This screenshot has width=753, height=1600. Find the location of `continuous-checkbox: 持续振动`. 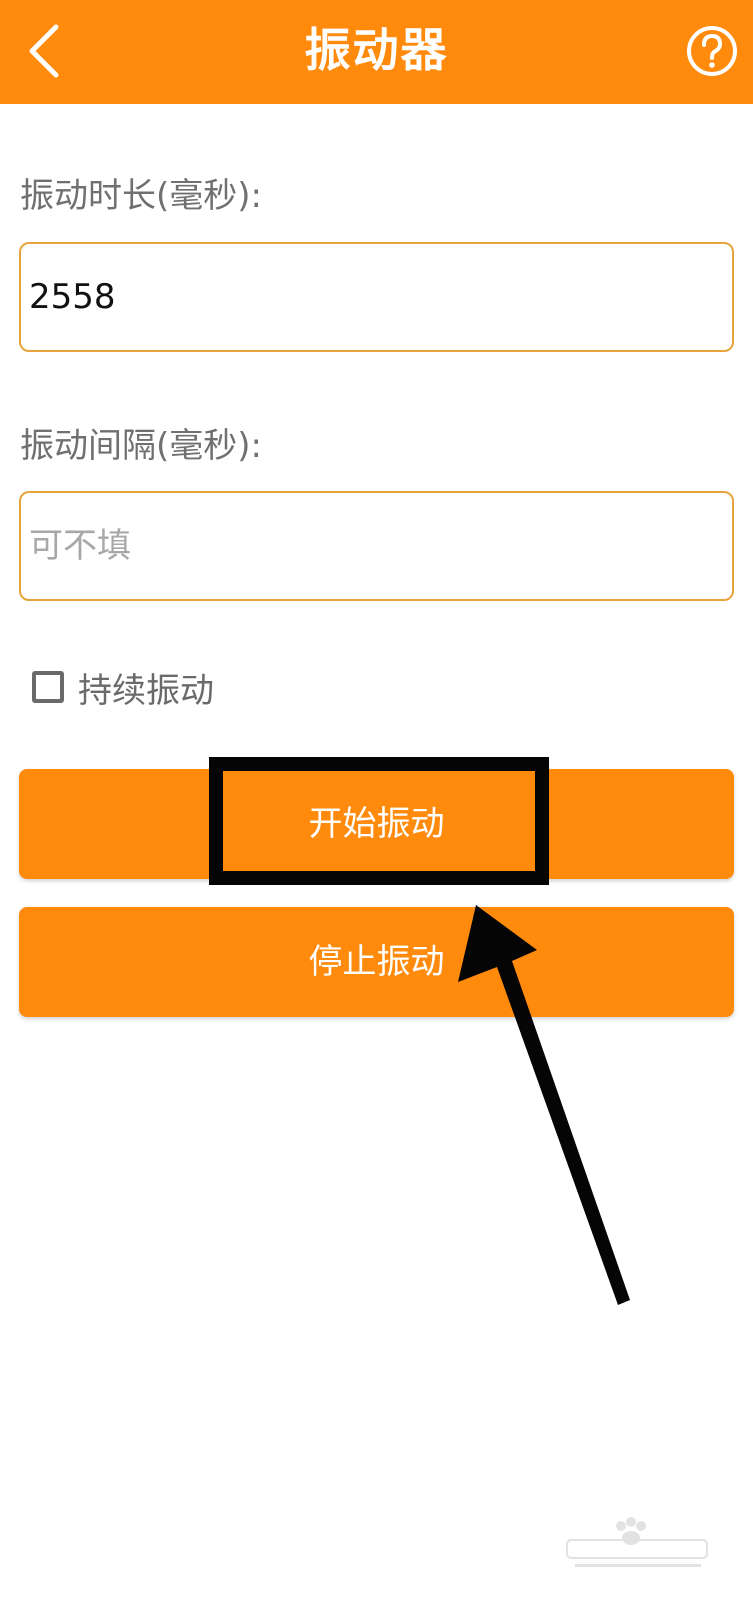

continuous-checkbox: 持续振动 is located at coordinates (123, 687).